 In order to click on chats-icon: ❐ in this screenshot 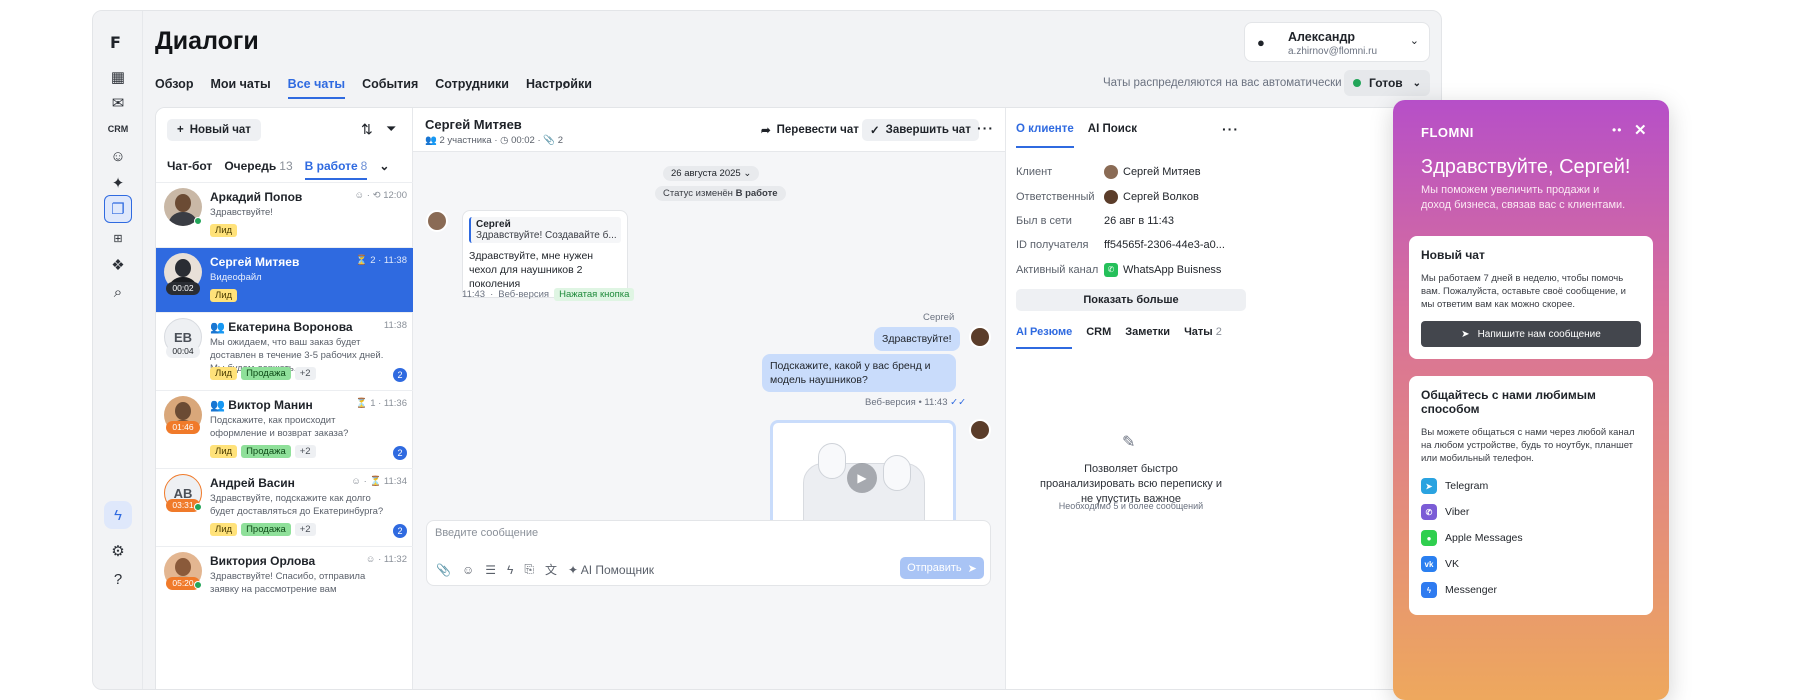, I will do `click(118, 209)`.